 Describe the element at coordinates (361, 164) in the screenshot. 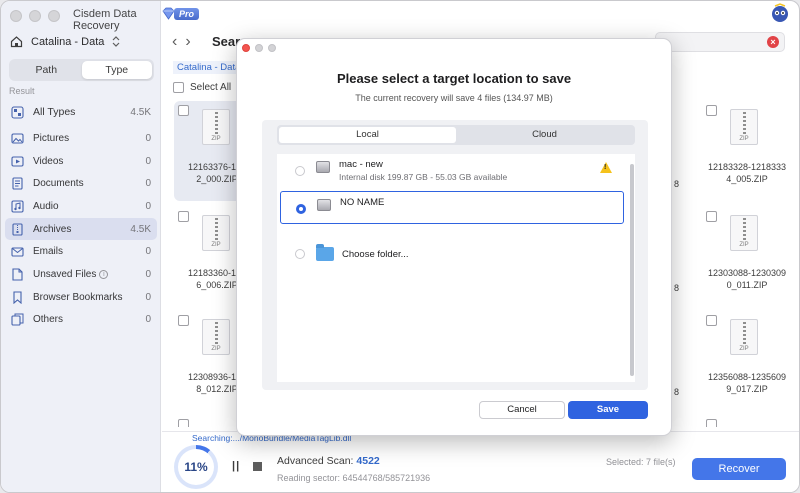

I see `location-name: mac - new` at that location.